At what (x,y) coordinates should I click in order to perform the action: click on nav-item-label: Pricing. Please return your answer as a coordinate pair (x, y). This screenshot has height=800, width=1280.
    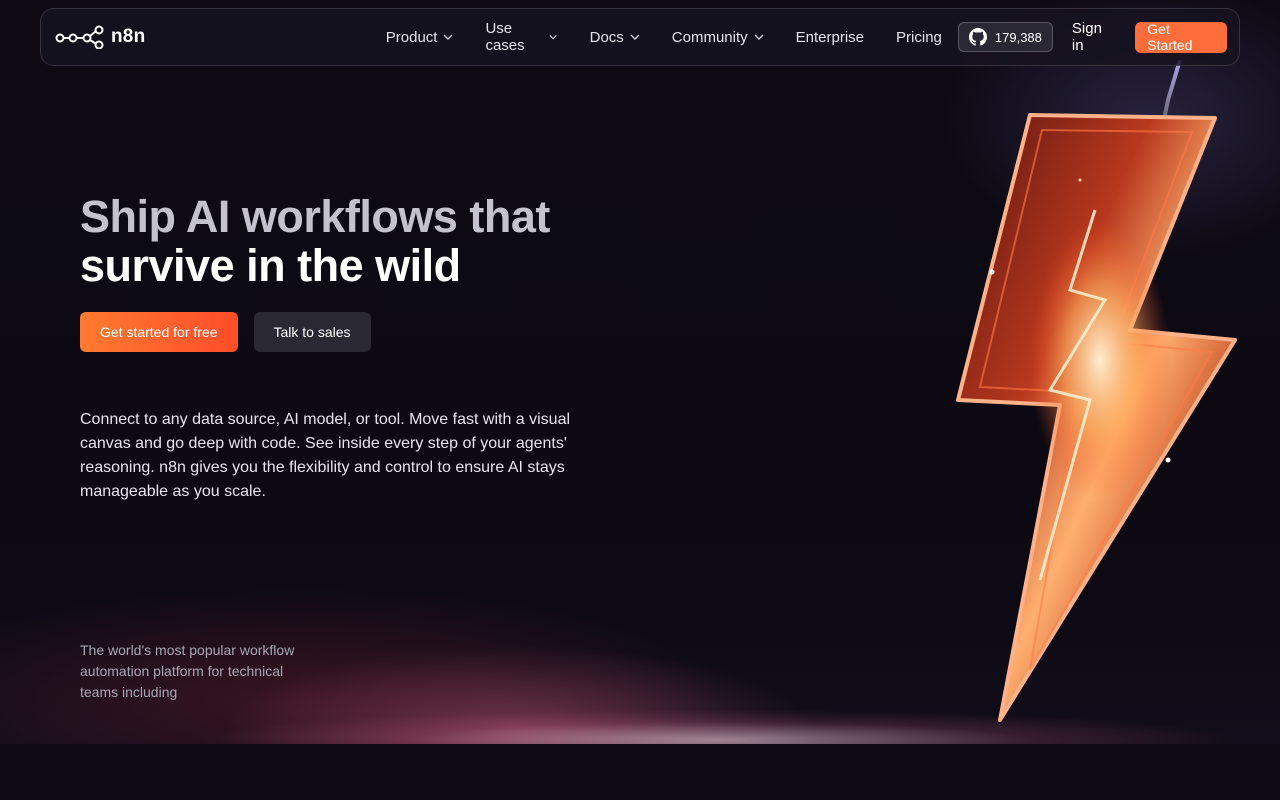
    Looking at the image, I should click on (919, 37).